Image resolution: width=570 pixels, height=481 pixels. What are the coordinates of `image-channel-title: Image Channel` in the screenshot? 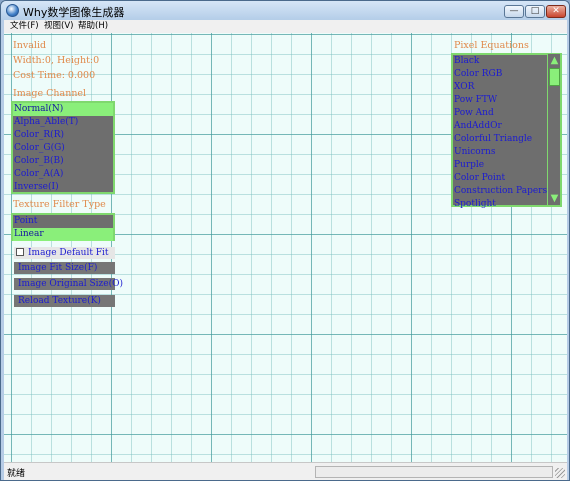 It's located at (50, 93).